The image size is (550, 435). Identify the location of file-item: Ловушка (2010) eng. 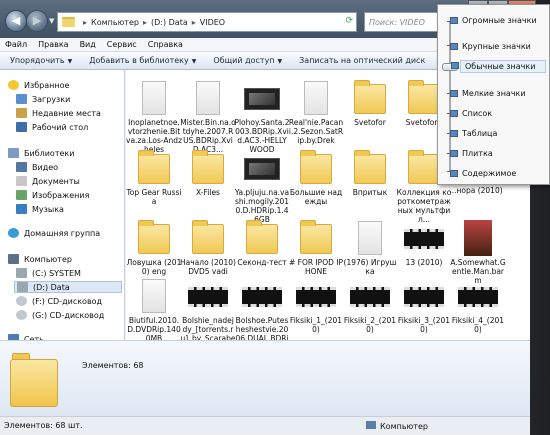
(154, 248).